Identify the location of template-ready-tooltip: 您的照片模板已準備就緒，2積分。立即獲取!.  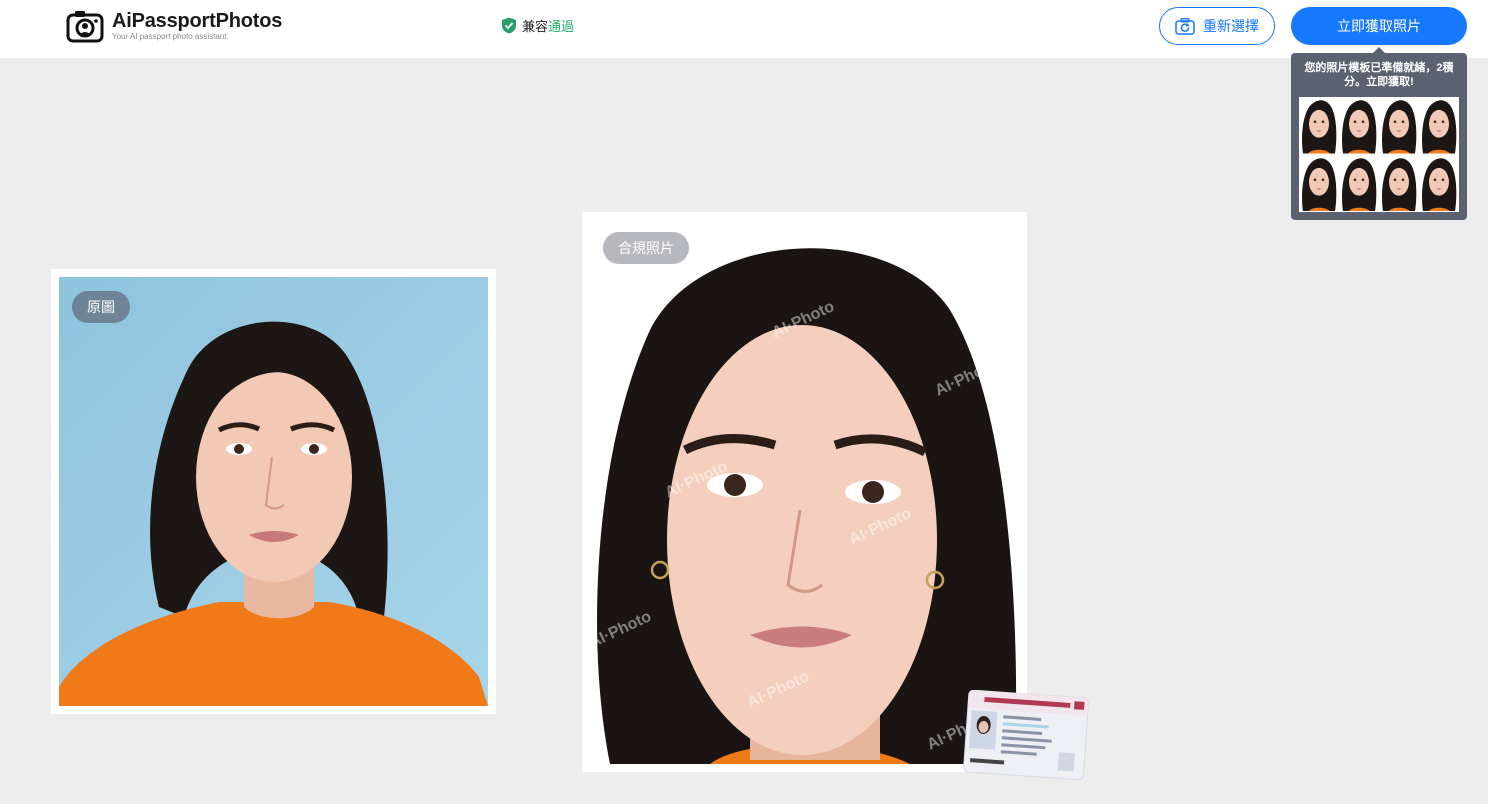
(1379, 133).